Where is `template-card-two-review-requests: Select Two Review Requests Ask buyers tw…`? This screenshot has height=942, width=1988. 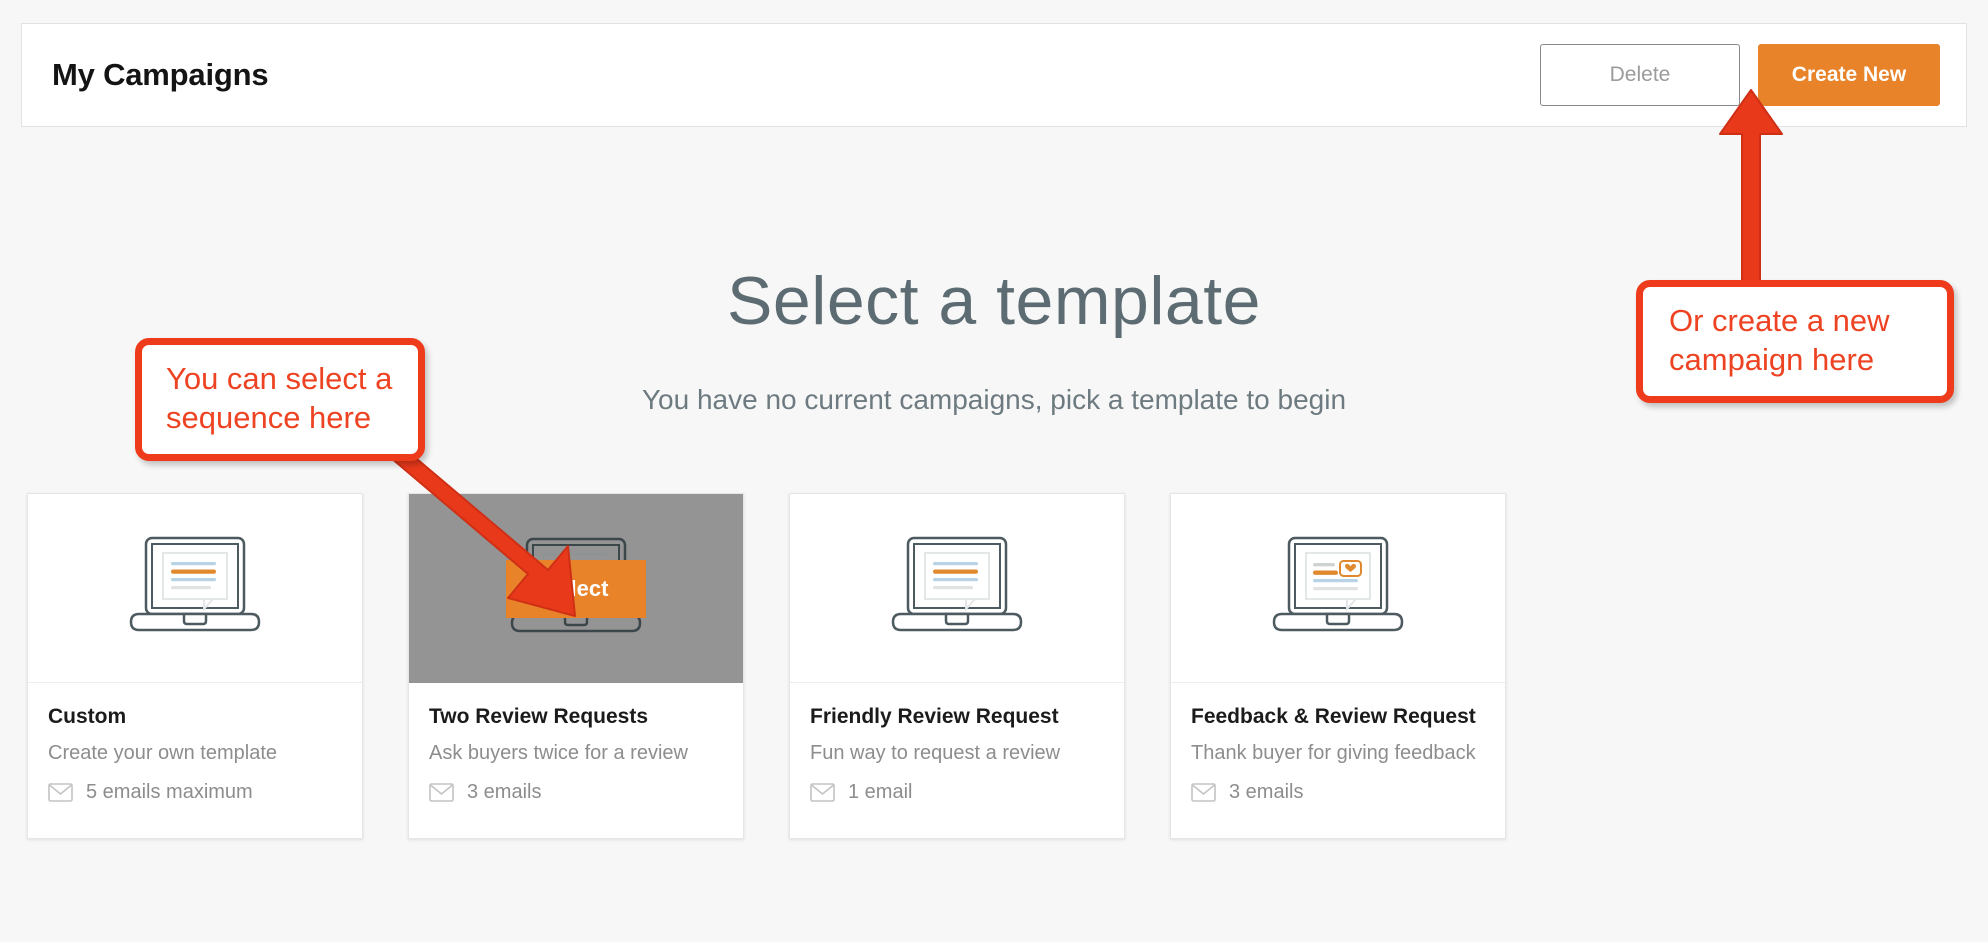
template-card-two-review-requests: Select Two Review Requests Ask buyers tw… is located at coordinates (576, 666).